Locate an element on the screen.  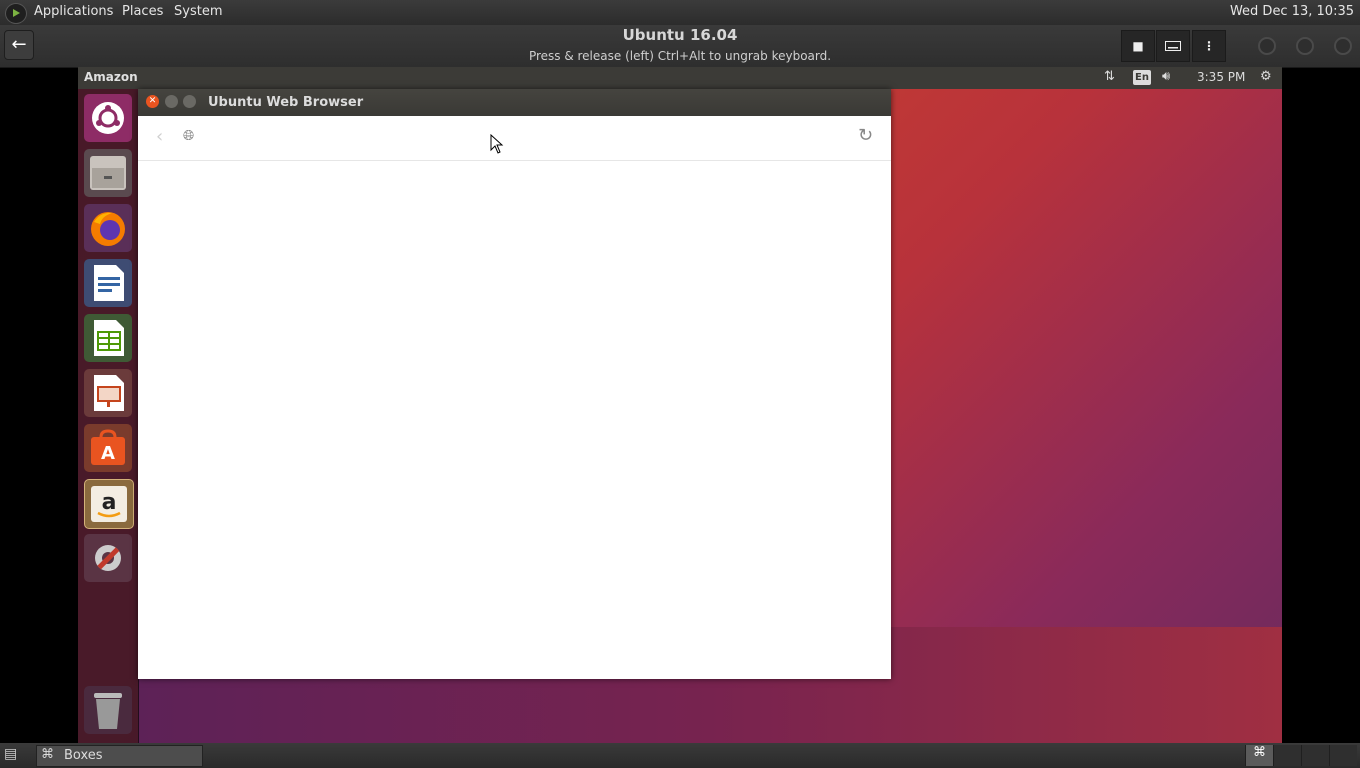
reload-icon: ↻ is located at coordinates (865, 135).